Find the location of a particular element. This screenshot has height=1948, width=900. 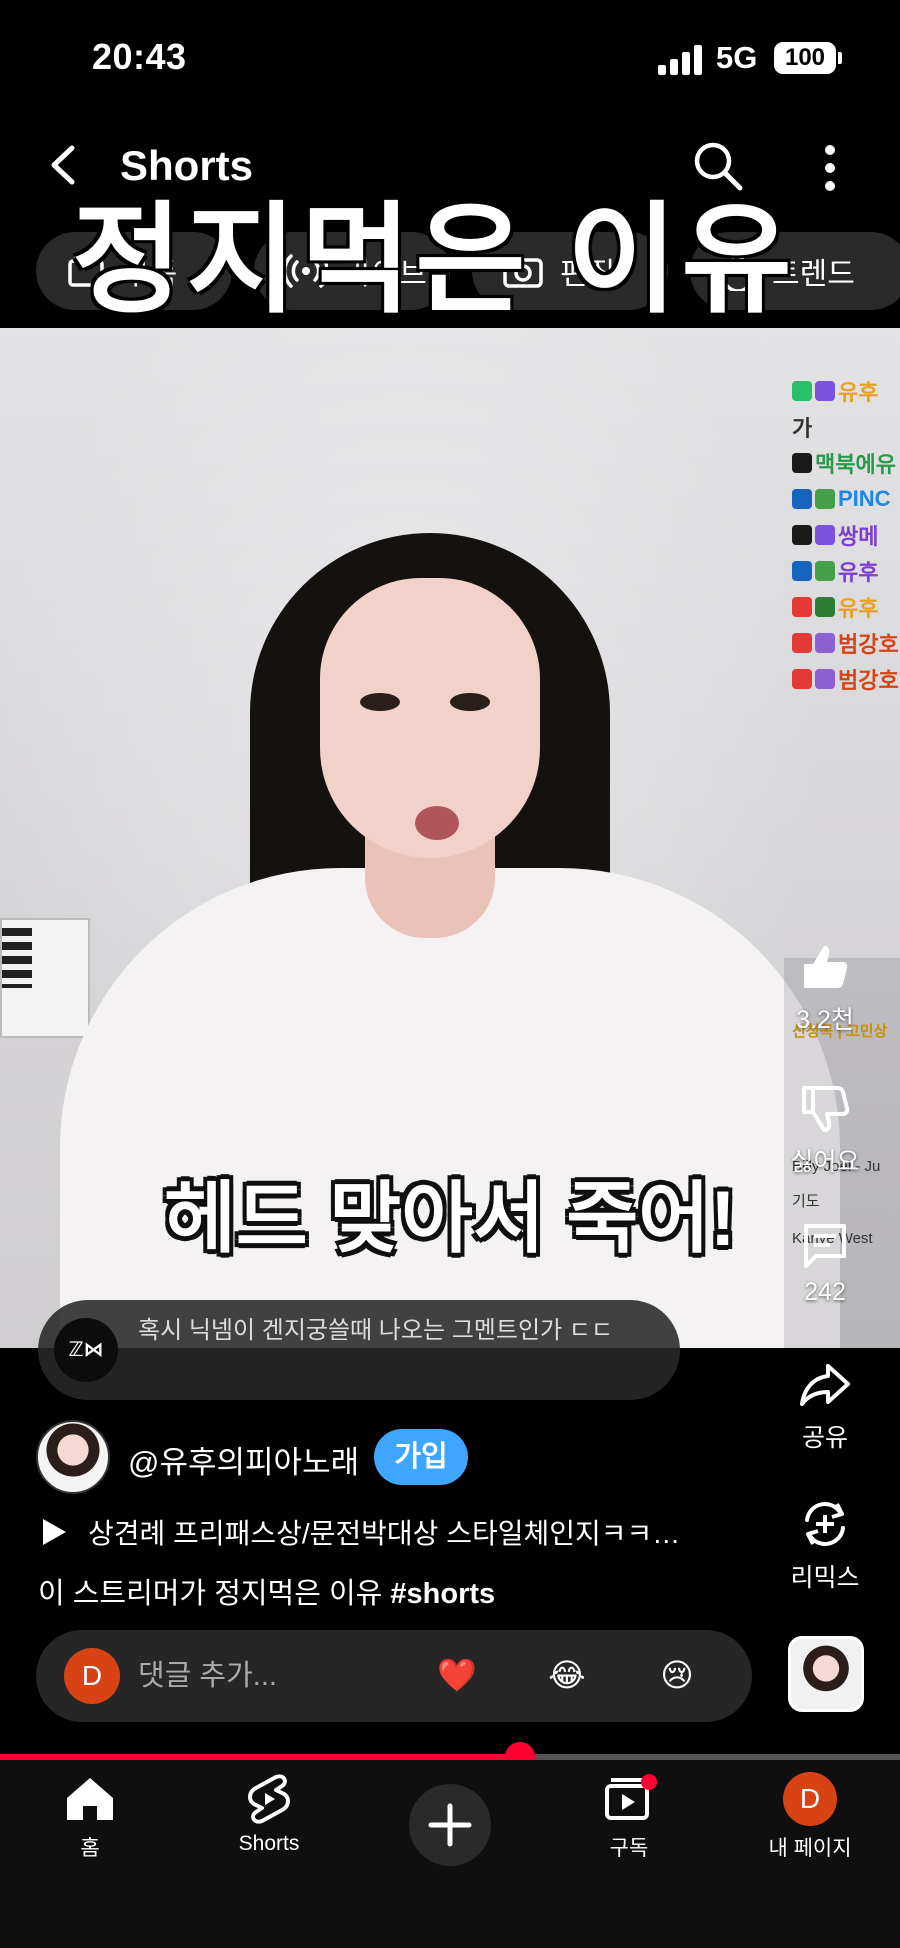

play-icon is located at coordinates (54, 1532).